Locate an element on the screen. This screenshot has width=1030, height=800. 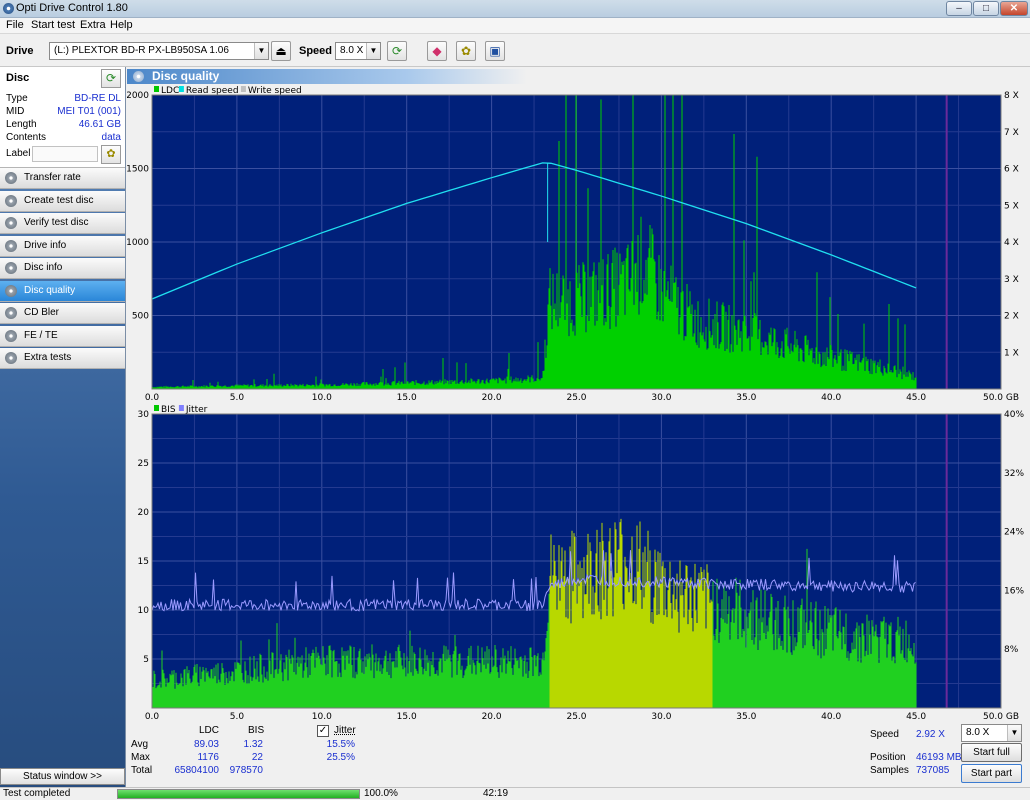
y2-tick-label: 1 X is located at coordinates (1011, 353).